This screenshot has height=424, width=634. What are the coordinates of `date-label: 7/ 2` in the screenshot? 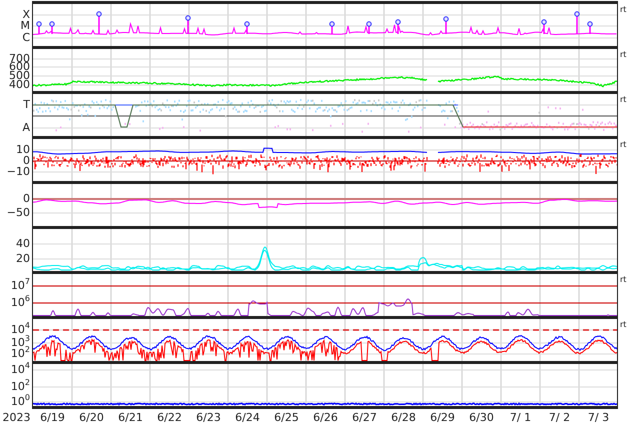 It's located at (559, 417).